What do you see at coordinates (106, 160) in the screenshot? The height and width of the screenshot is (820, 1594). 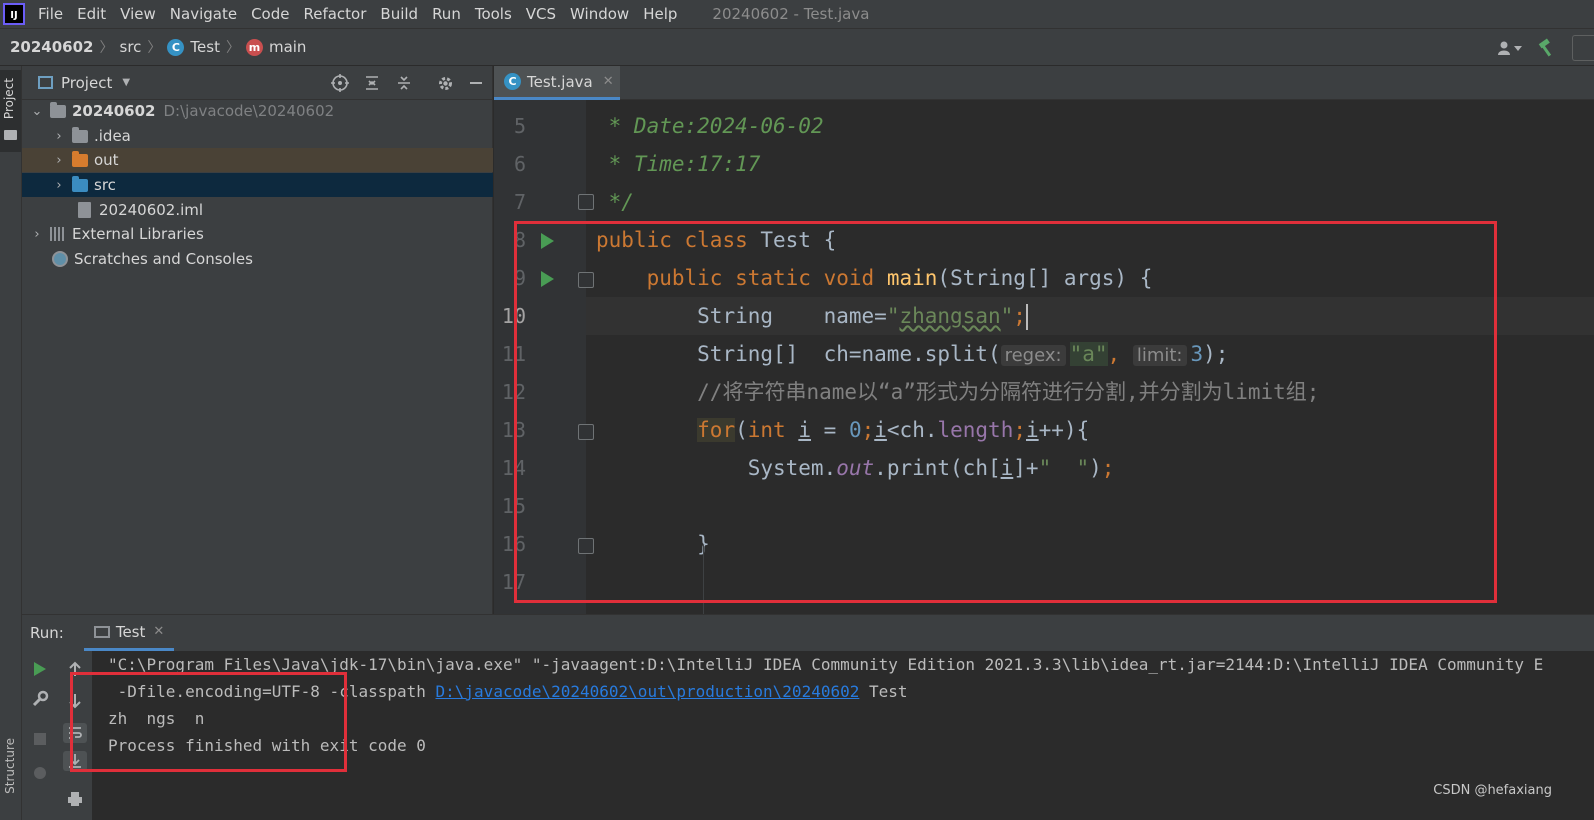 I see `tree-item-label: out` at bounding box center [106, 160].